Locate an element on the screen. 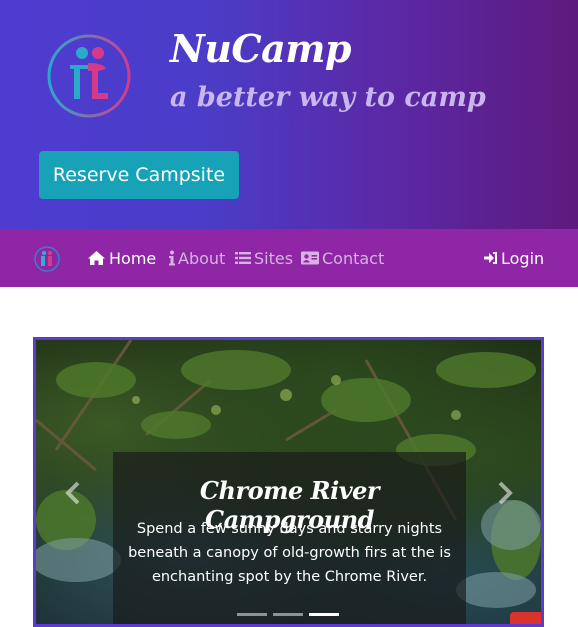  login-link: Login is located at coordinates (514, 258).